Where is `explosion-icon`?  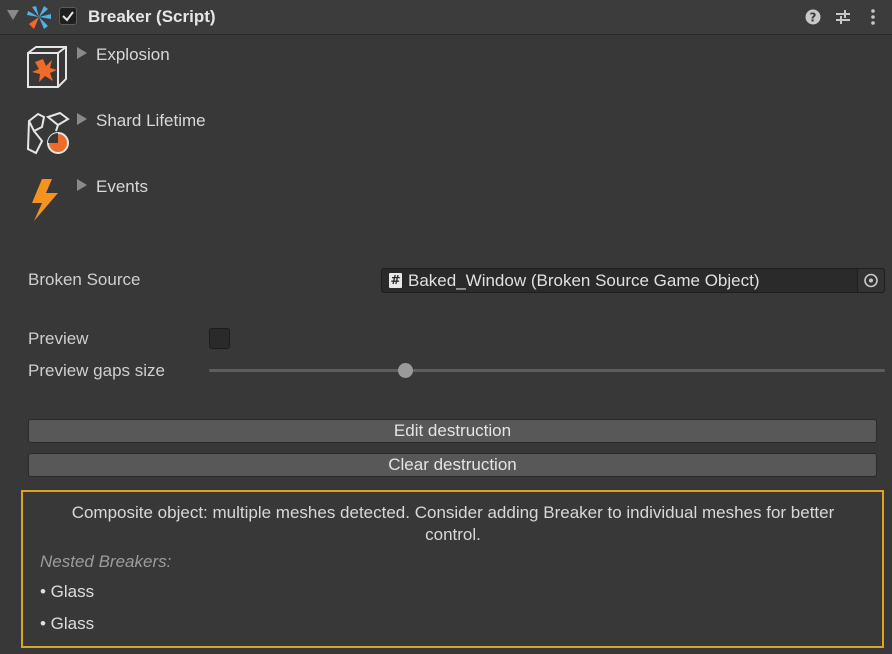 explosion-icon is located at coordinates (47, 67).